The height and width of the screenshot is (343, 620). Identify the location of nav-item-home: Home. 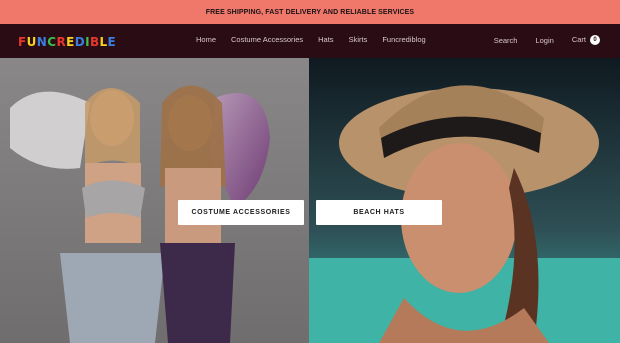
(206, 39).